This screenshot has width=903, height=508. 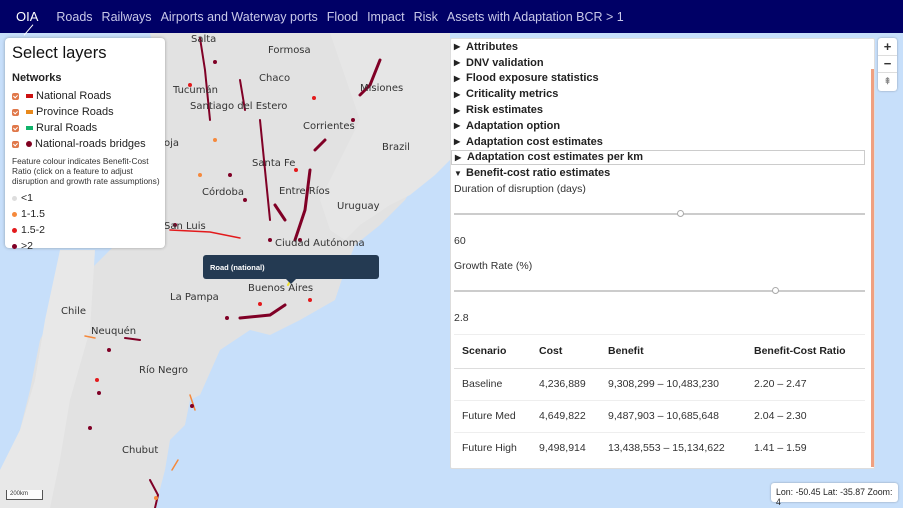 I want to click on section-flood-exposure: ▶ Flood exposure statistics, so click(x=662, y=79).